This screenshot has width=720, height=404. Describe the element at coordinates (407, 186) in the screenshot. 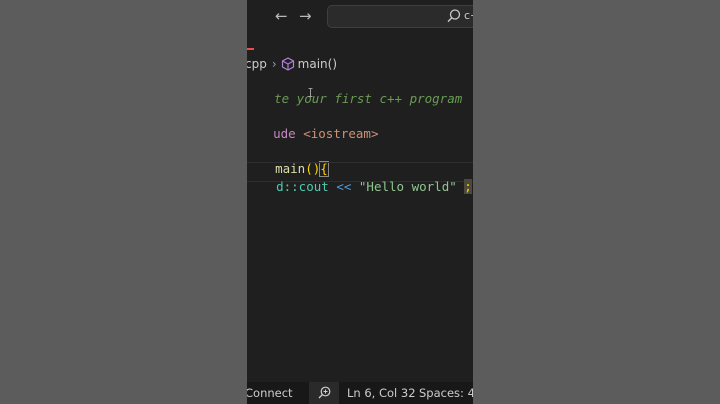

I see `hello-world-string: "Hello world"` at that location.